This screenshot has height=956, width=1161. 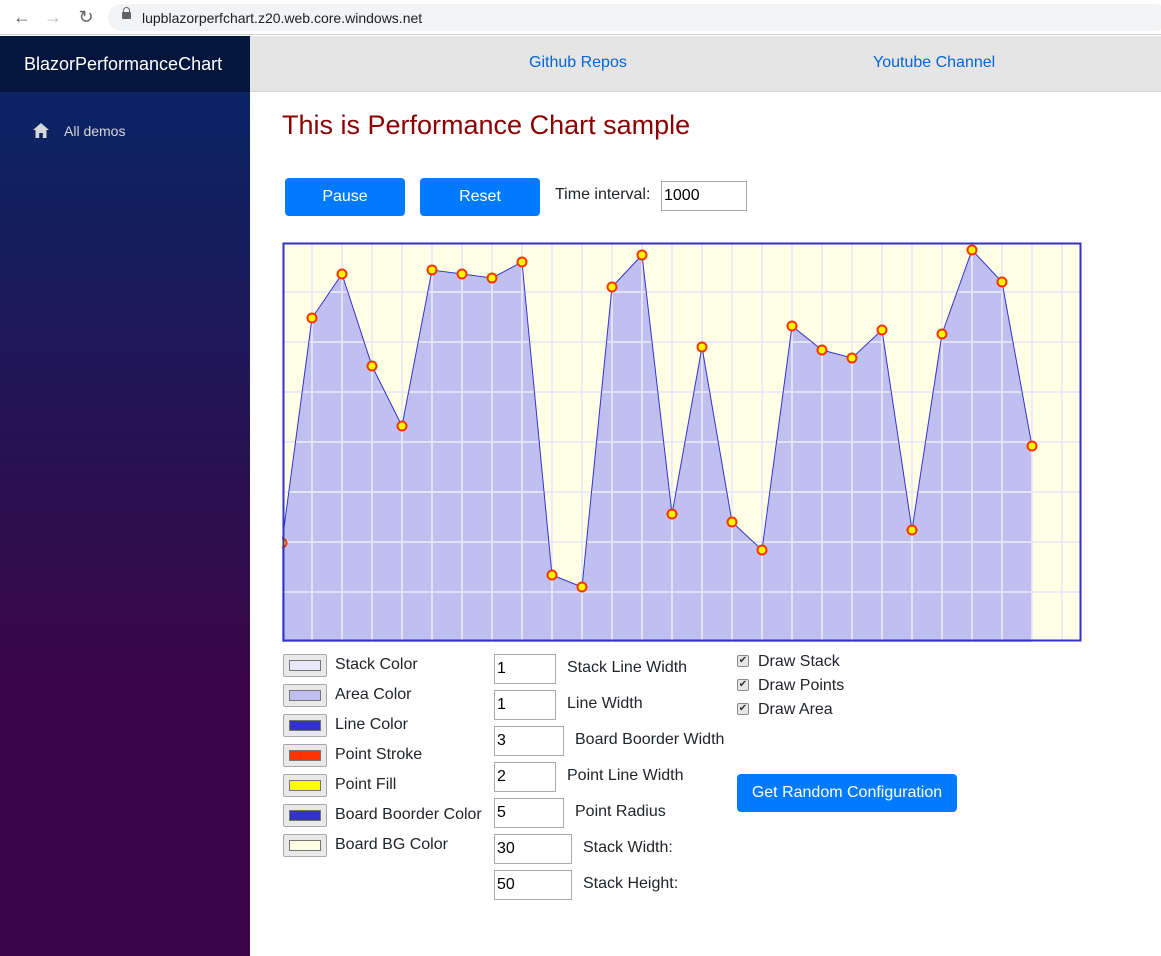 I want to click on color-setting-label: Board BG Color, so click(x=391, y=844).